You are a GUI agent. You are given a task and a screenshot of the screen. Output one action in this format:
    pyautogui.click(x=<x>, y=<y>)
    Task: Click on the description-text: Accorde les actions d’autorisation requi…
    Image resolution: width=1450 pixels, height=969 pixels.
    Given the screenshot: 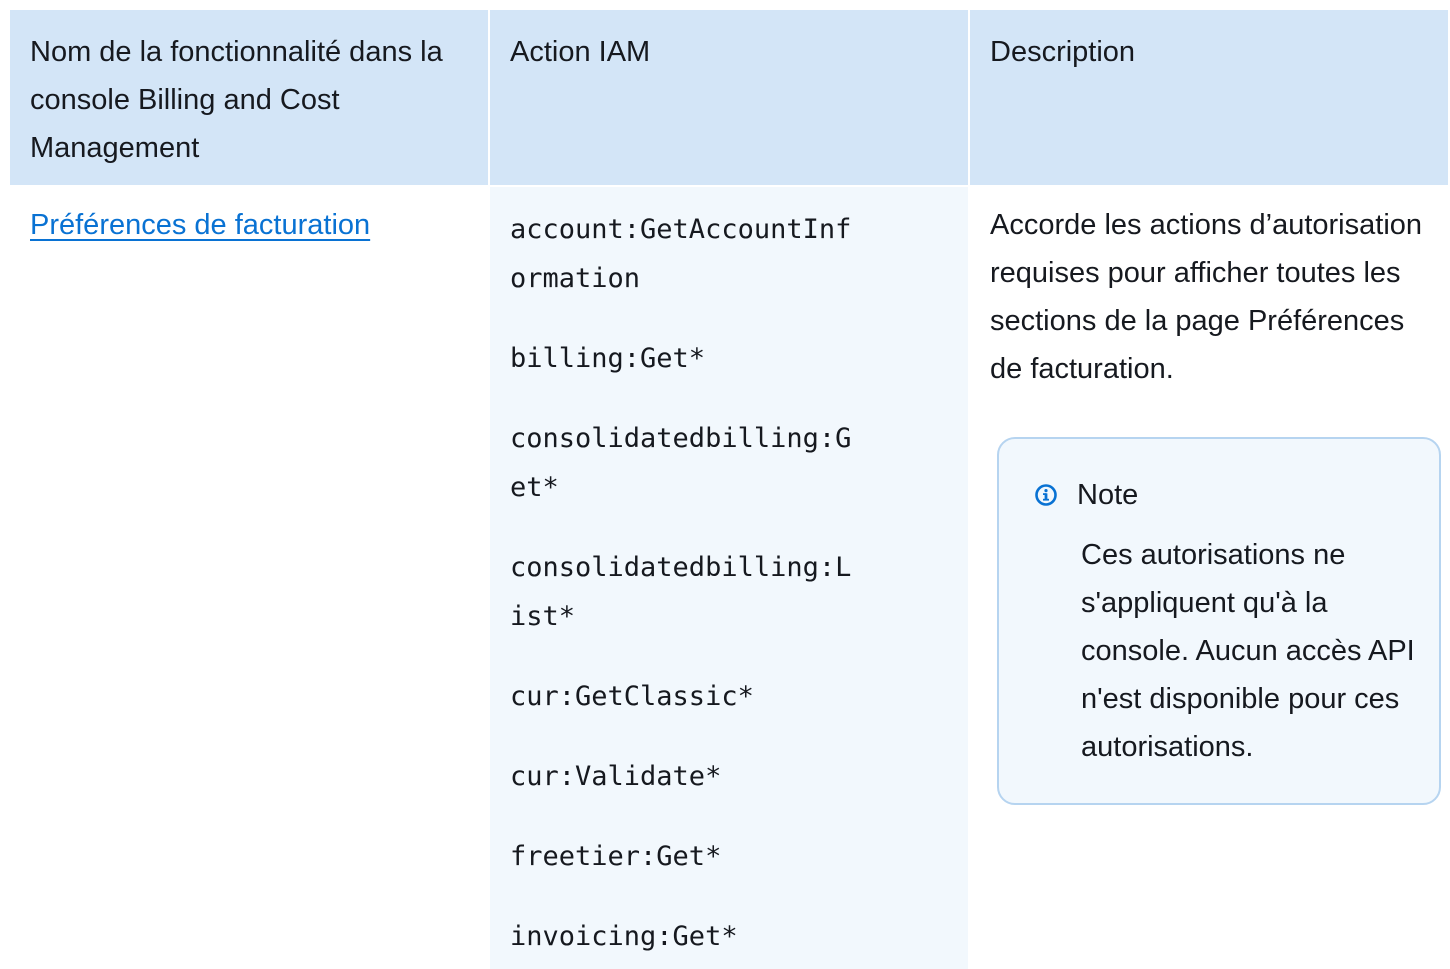 What is the action you would take?
    pyautogui.click(x=1206, y=297)
    